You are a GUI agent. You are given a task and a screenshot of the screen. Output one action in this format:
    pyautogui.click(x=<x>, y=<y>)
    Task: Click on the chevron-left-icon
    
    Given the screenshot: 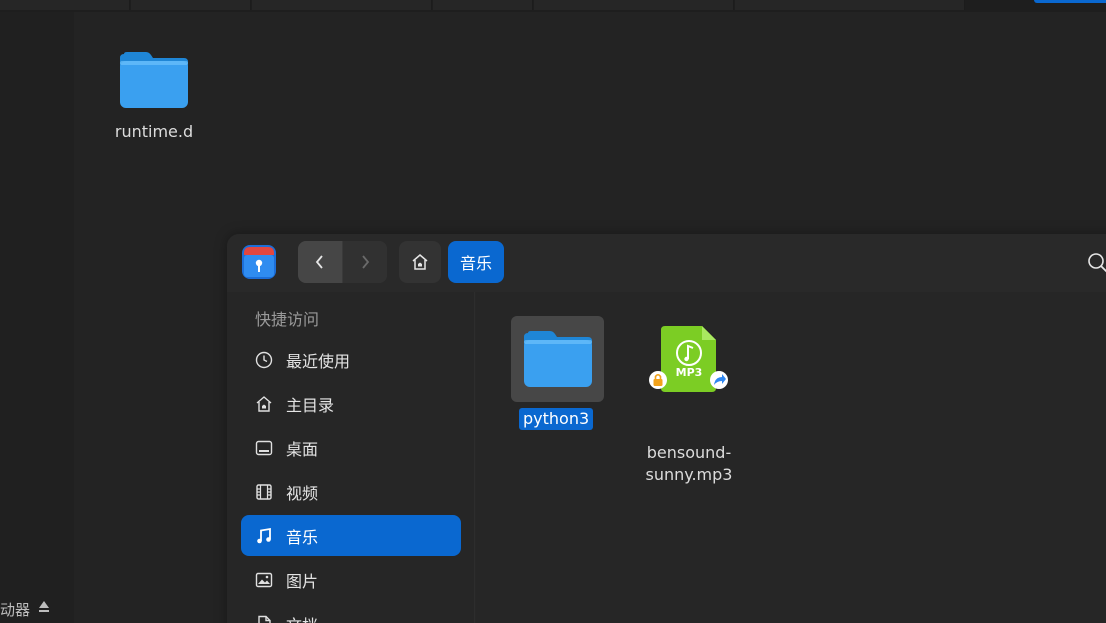 What is the action you would take?
    pyautogui.click(x=319, y=262)
    